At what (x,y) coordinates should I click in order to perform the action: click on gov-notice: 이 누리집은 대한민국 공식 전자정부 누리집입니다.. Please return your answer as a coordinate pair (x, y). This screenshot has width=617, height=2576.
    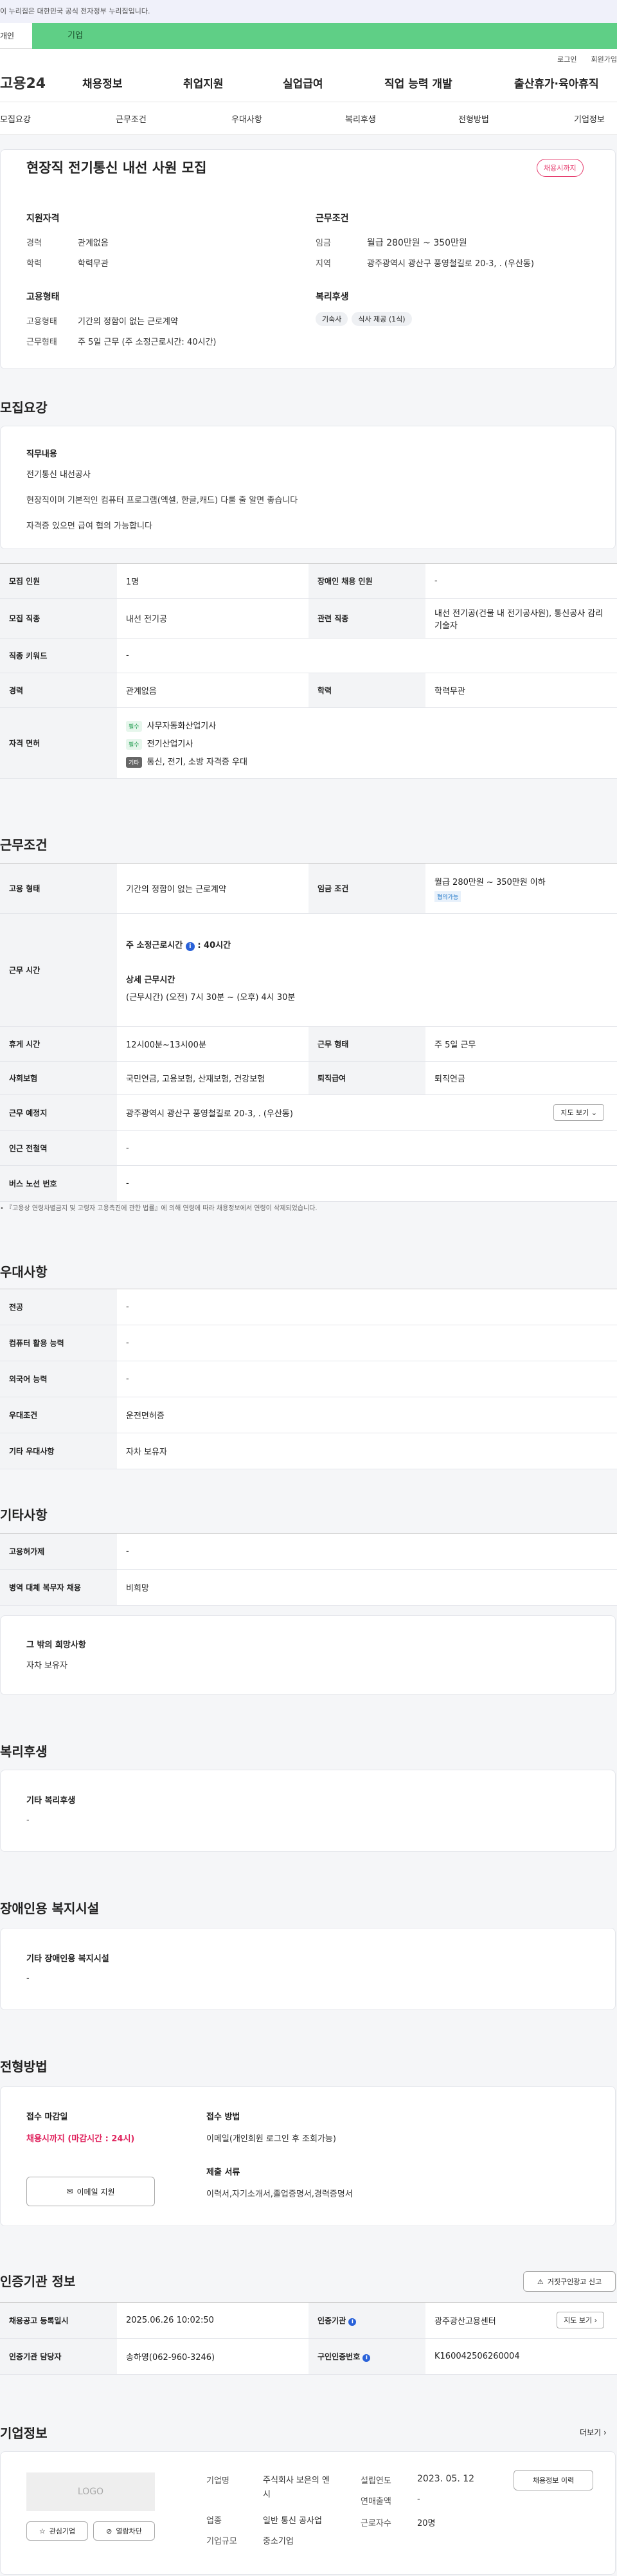
    Looking at the image, I should click on (308, 11).